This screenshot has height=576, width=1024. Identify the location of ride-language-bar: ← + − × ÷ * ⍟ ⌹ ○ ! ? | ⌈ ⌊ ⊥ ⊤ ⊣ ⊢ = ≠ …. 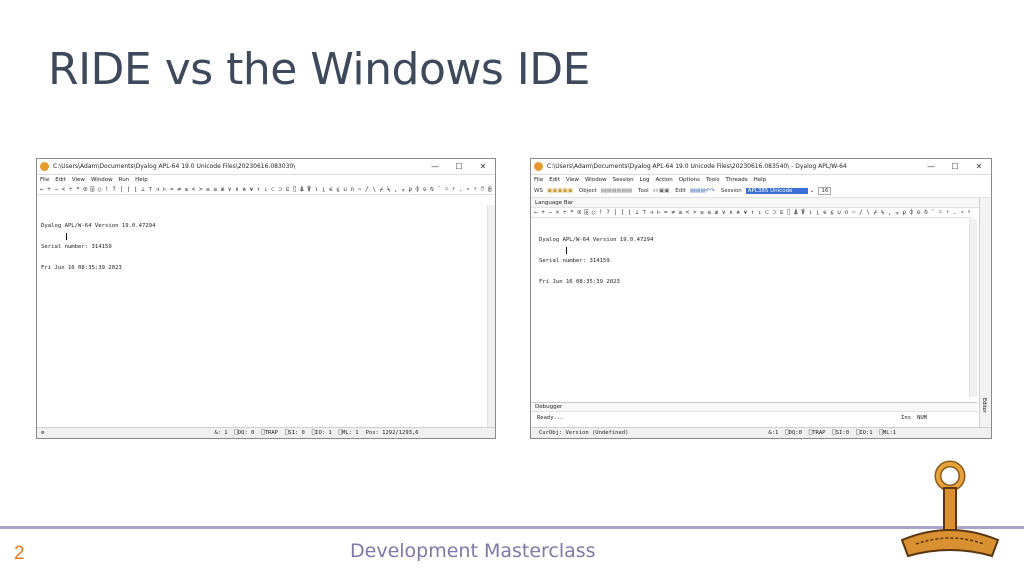
(266, 190).